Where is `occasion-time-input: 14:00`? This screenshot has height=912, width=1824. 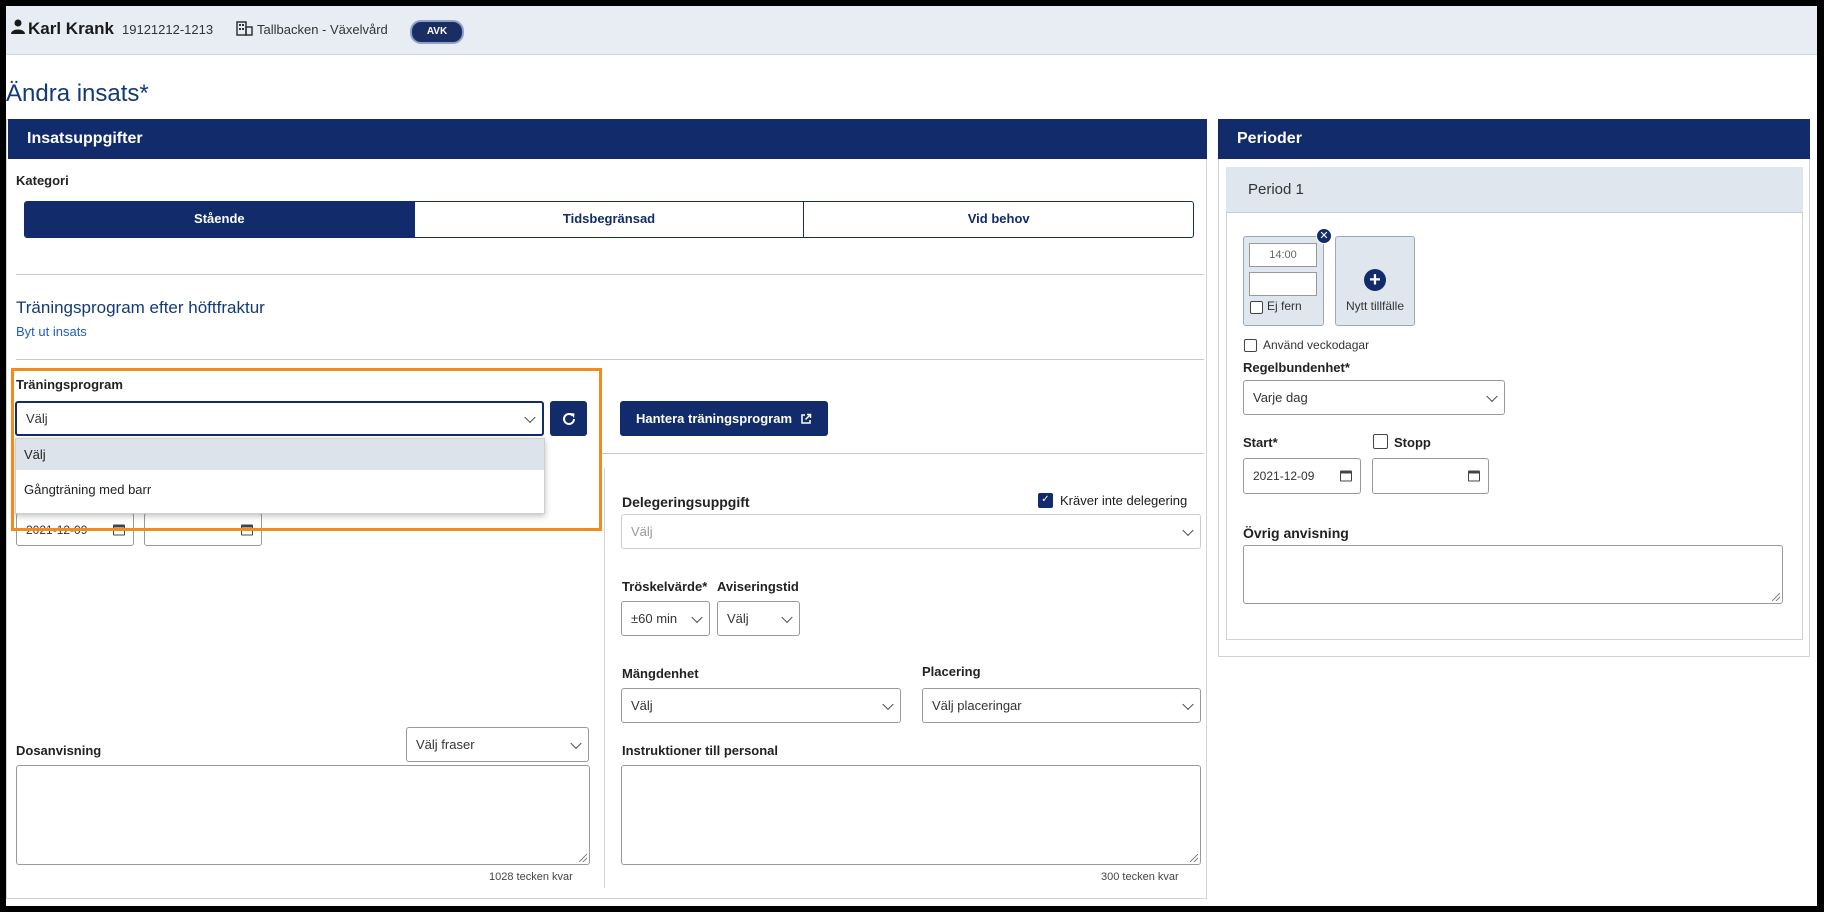 occasion-time-input: 14:00 is located at coordinates (1283, 255).